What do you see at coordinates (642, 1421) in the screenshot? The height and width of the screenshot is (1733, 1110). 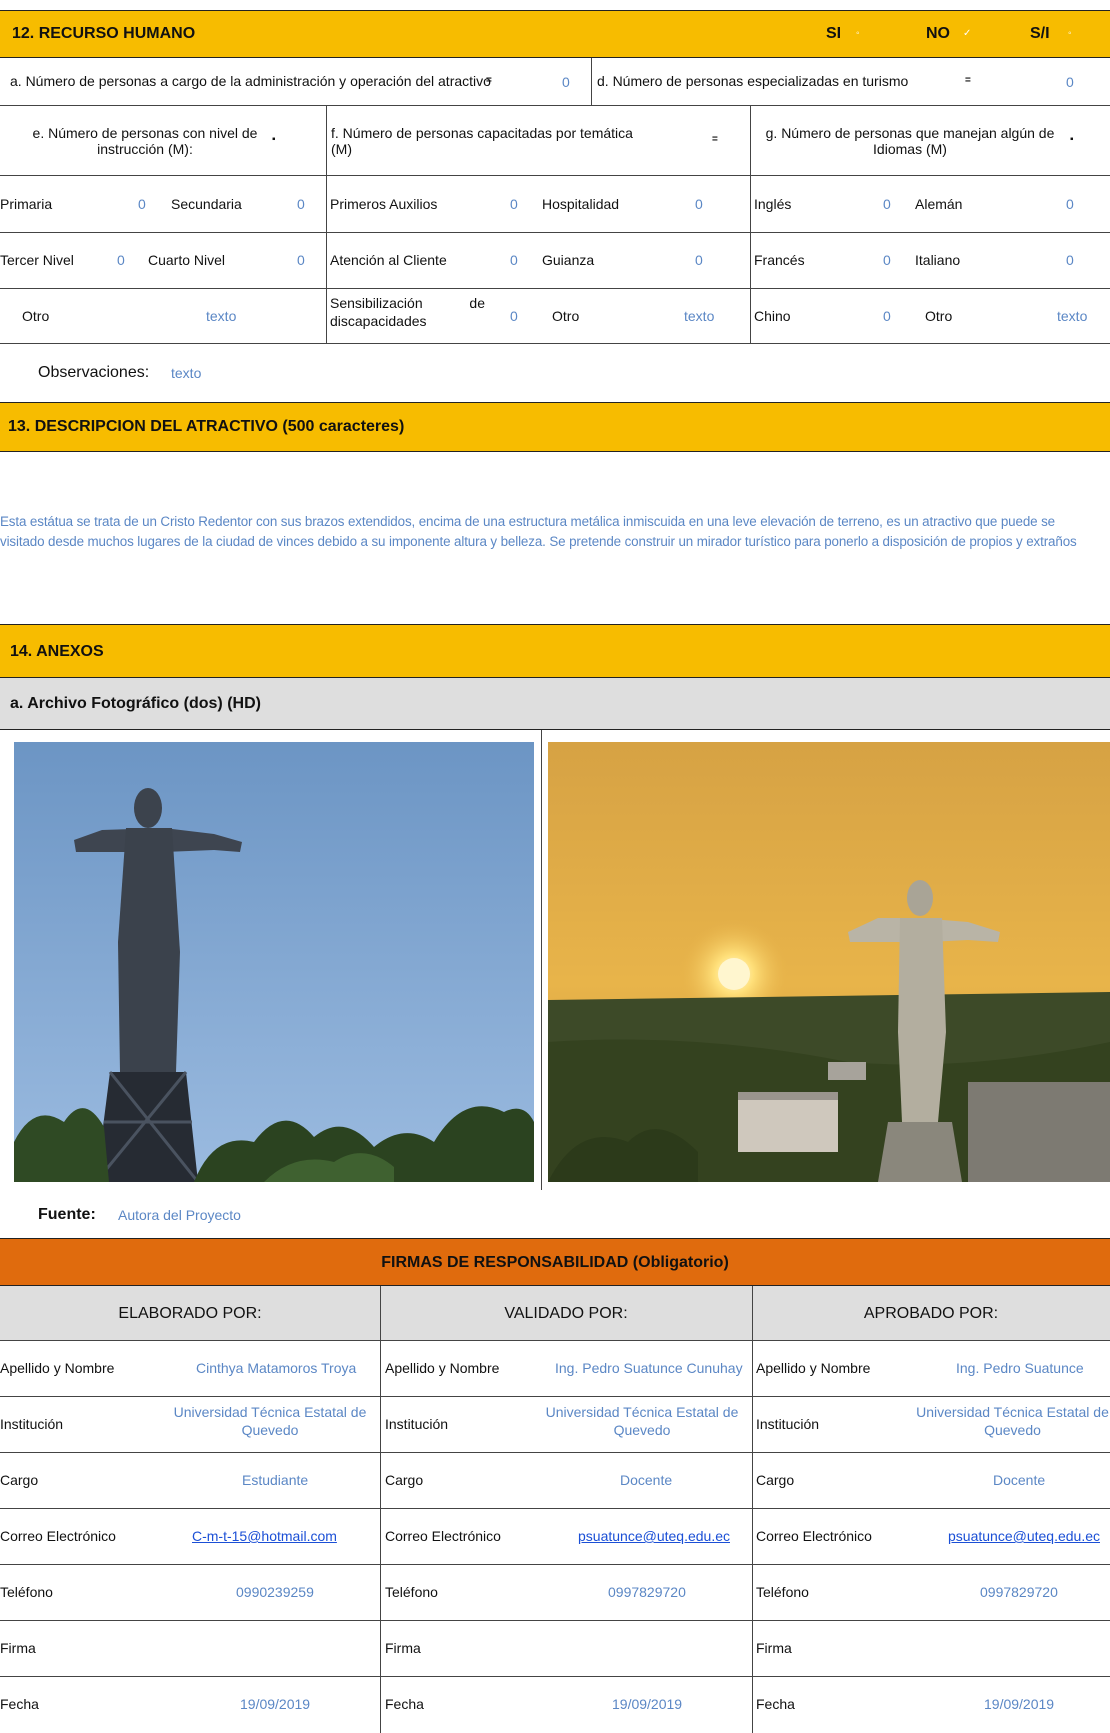 I see `c2-inst-value: Universidad Técnica Estatal de Quevedo` at bounding box center [642, 1421].